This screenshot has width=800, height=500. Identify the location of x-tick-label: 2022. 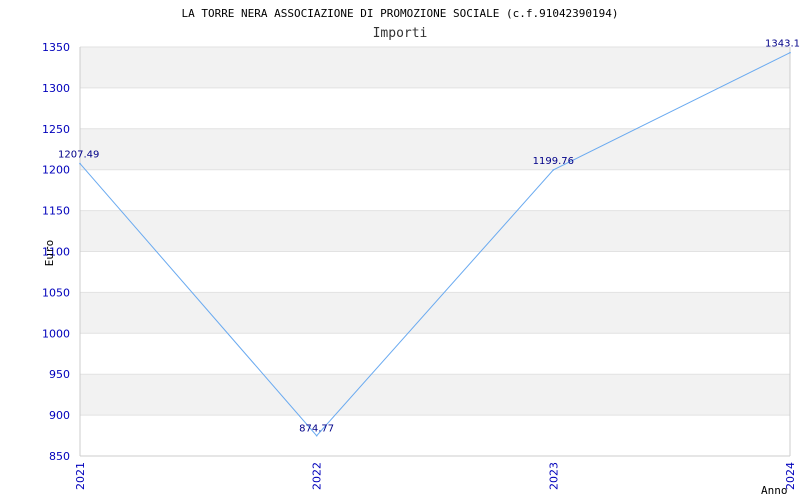
(317, 476).